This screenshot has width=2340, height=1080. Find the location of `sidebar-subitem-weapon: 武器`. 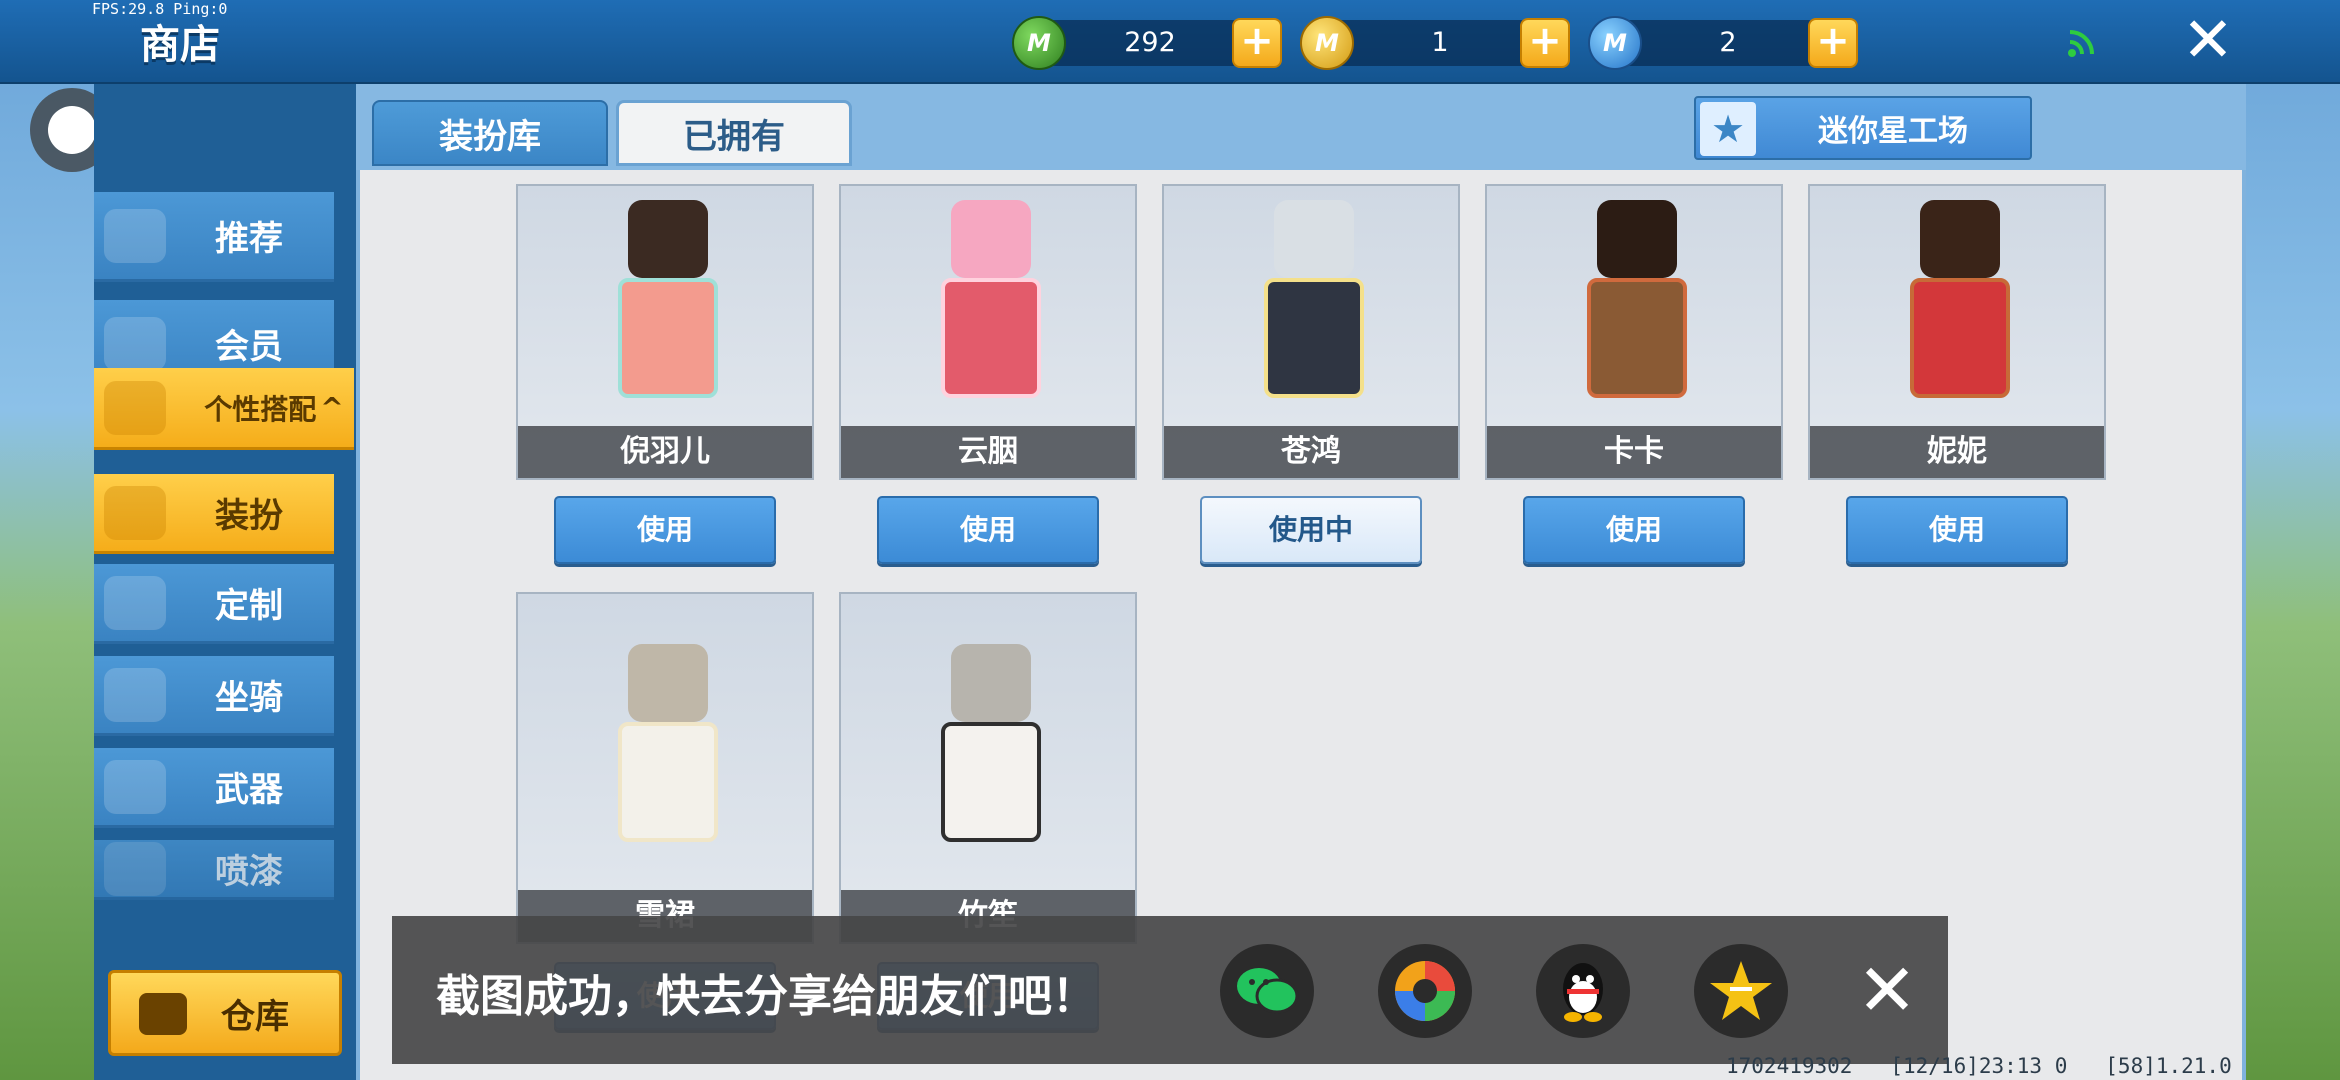

sidebar-subitem-weapon: 武器 is located at coordinates (214, 788).